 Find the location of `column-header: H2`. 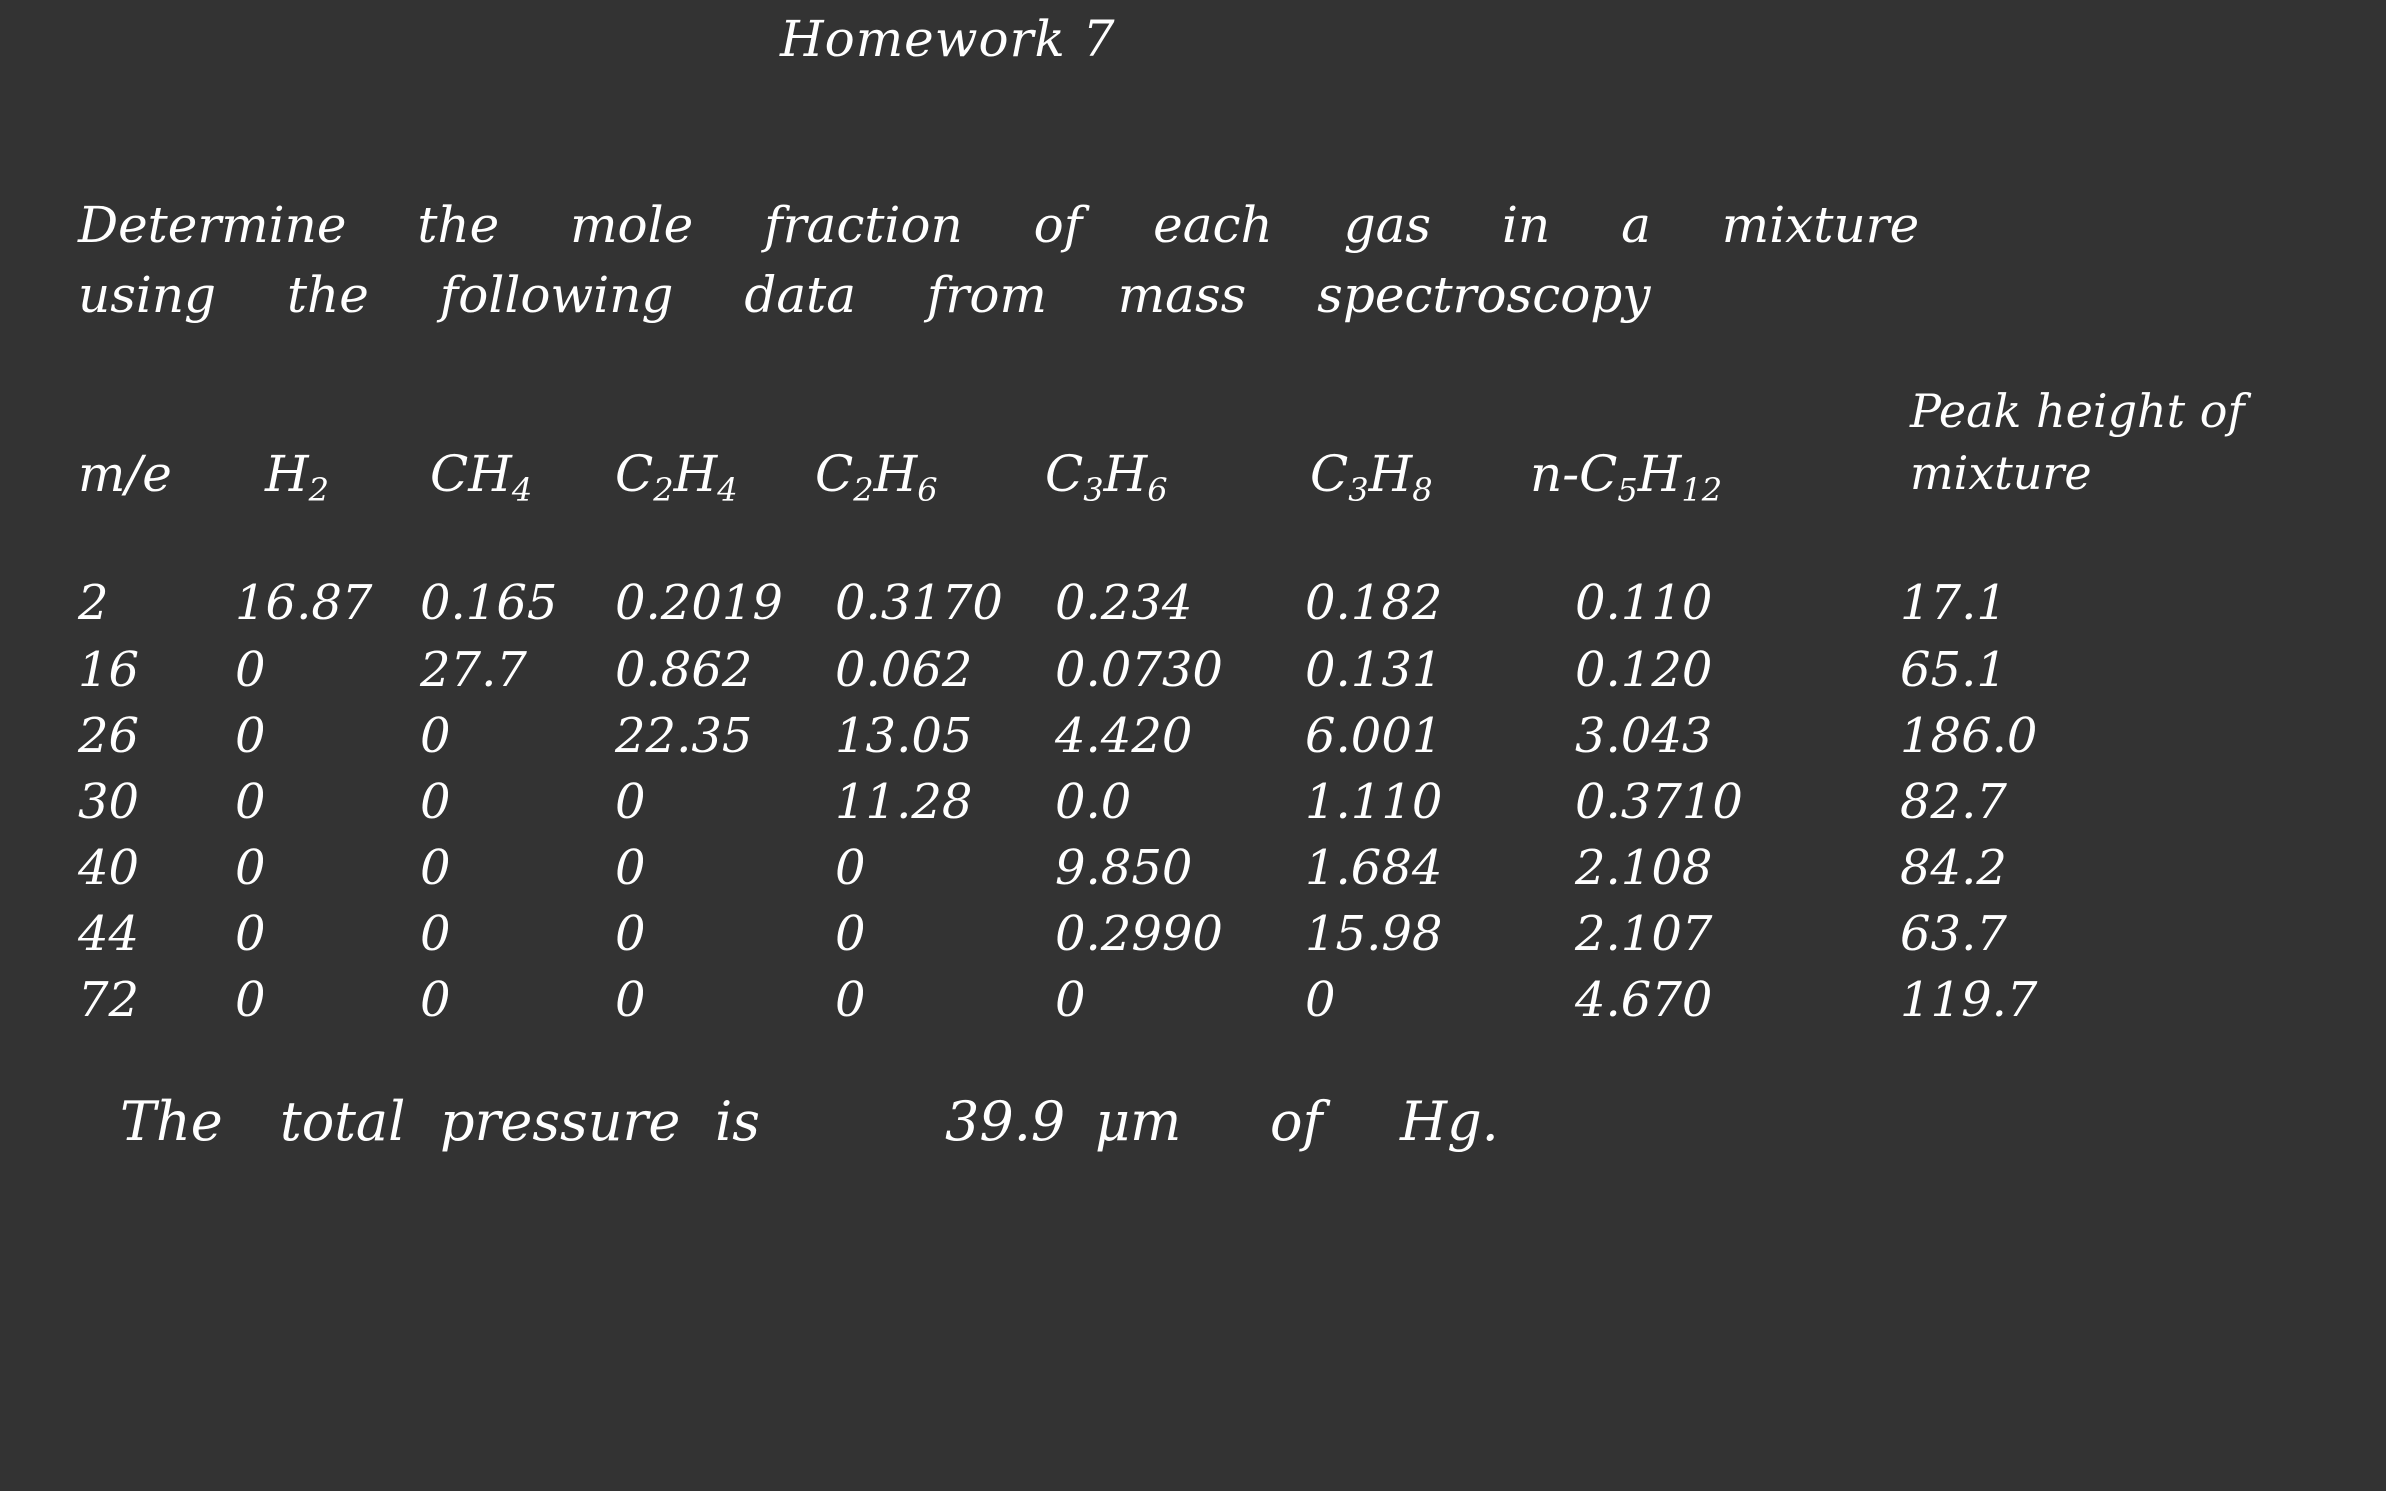

column-header: H2 is located at coordinates (297, 477).